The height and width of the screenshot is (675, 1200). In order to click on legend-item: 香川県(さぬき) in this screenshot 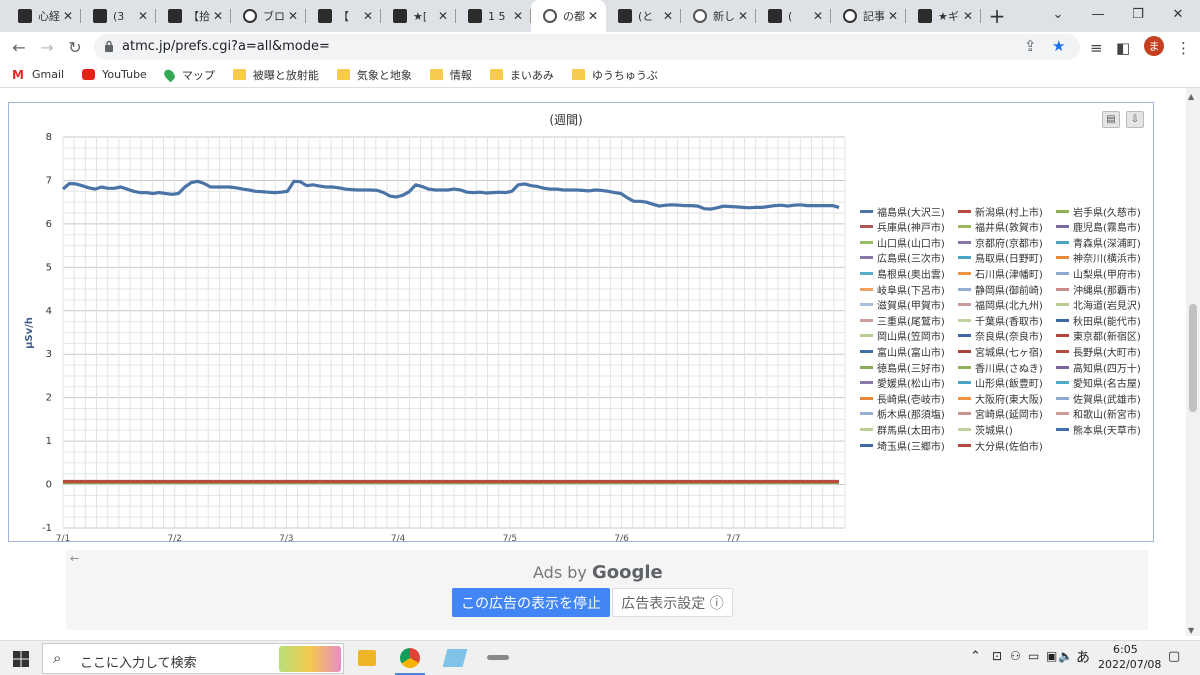, I will do `click(1000, 367)`.